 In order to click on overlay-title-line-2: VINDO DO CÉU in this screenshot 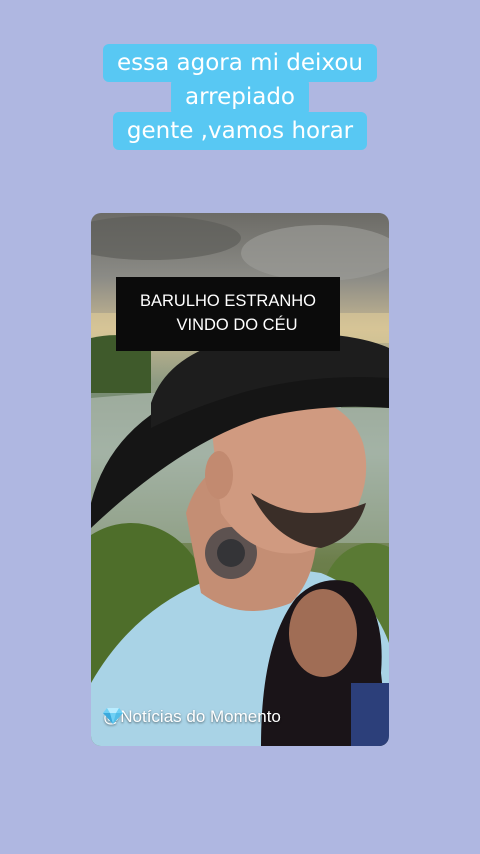, I will do `click(237, 325)`.